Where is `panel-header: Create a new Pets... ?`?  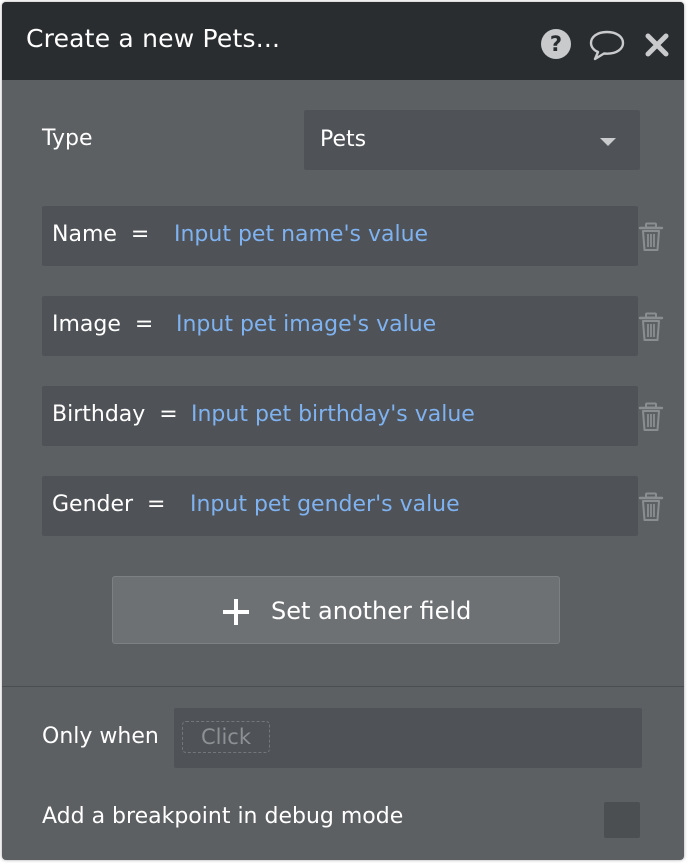 panel-header: Create a new Pets... ? is located at coordinates (343, 41).